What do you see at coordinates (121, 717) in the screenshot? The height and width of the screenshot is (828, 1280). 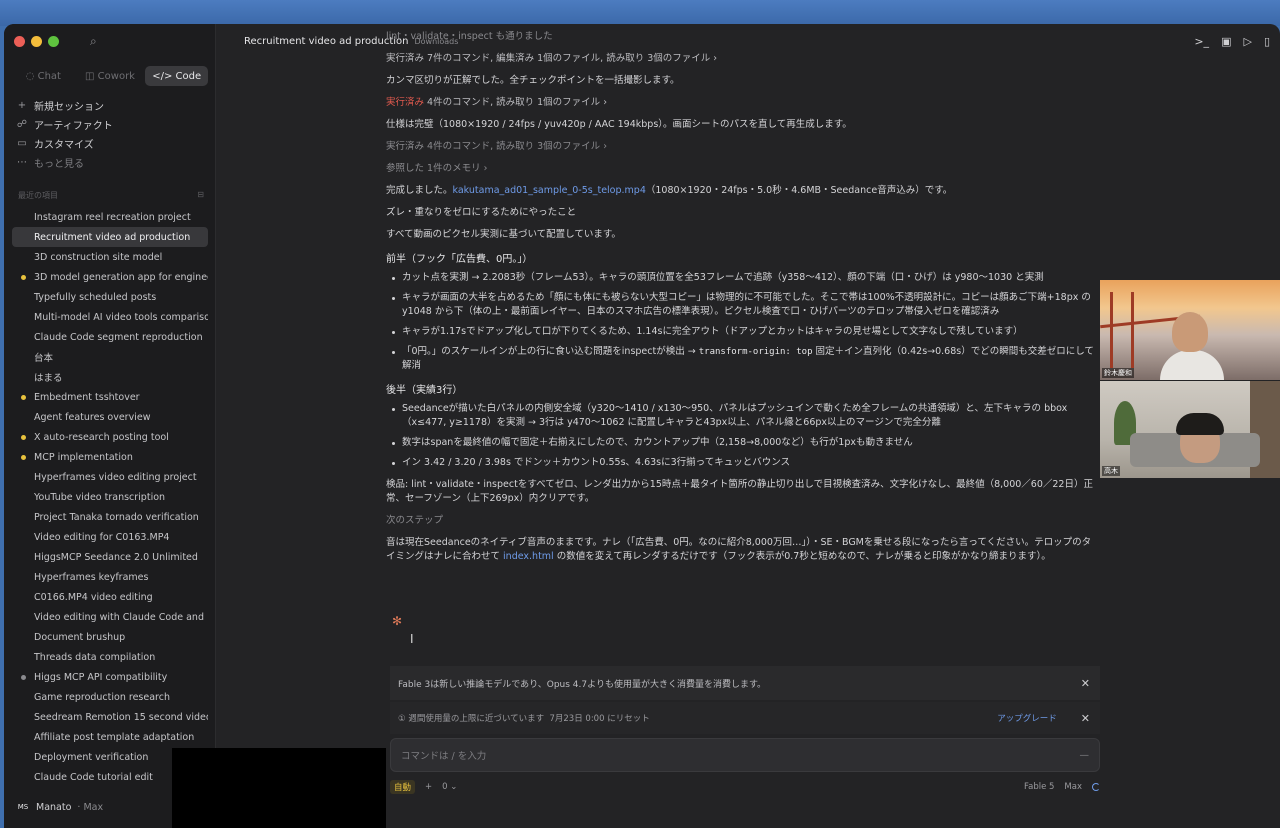 I see `sidebar-item-label: Seedream Remotion 15 second video` at bounding box center [121, 717].